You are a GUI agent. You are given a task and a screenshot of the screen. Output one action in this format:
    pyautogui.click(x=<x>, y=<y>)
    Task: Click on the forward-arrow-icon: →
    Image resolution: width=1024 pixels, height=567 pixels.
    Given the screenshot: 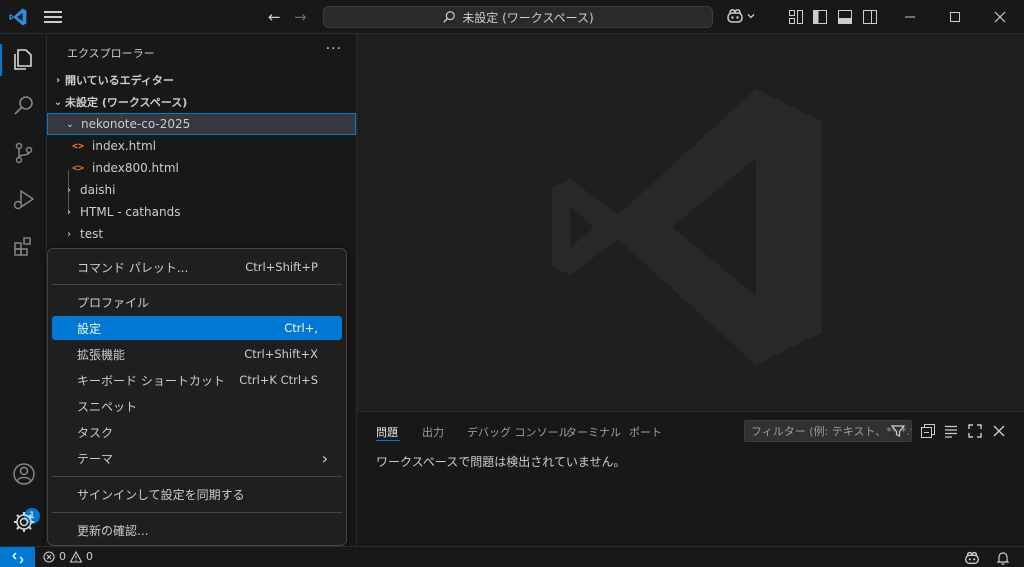 What is the action you would take?
    pyautogui.click(x=300, y=17)
    